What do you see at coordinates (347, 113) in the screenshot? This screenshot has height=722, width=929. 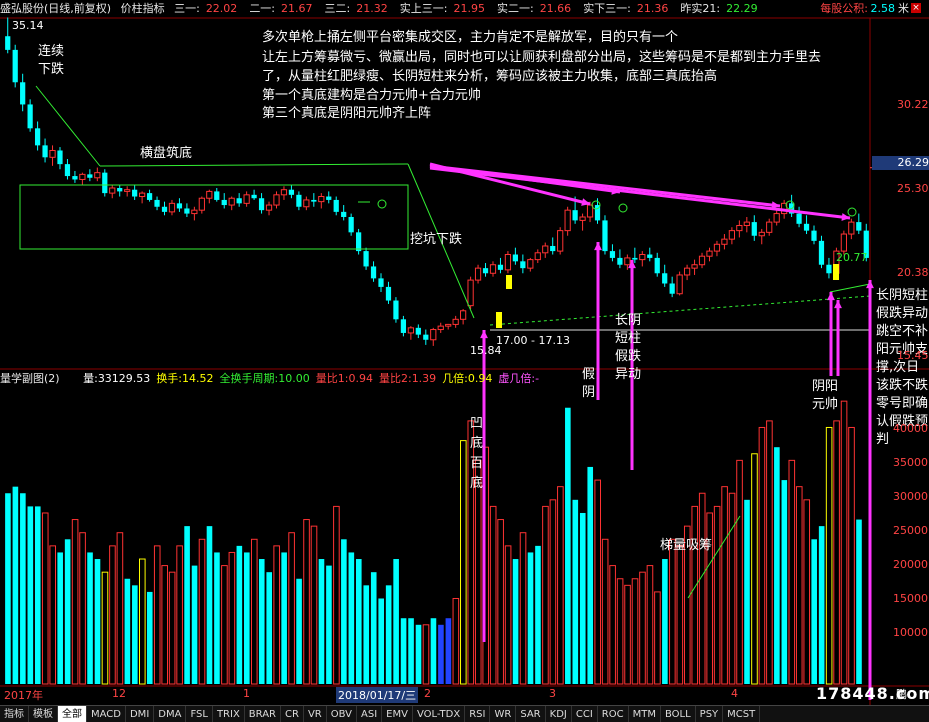 I see `annotation-para5: 第三个真底是阴阳元帅齐上阵` at bounding box center [347, 113].